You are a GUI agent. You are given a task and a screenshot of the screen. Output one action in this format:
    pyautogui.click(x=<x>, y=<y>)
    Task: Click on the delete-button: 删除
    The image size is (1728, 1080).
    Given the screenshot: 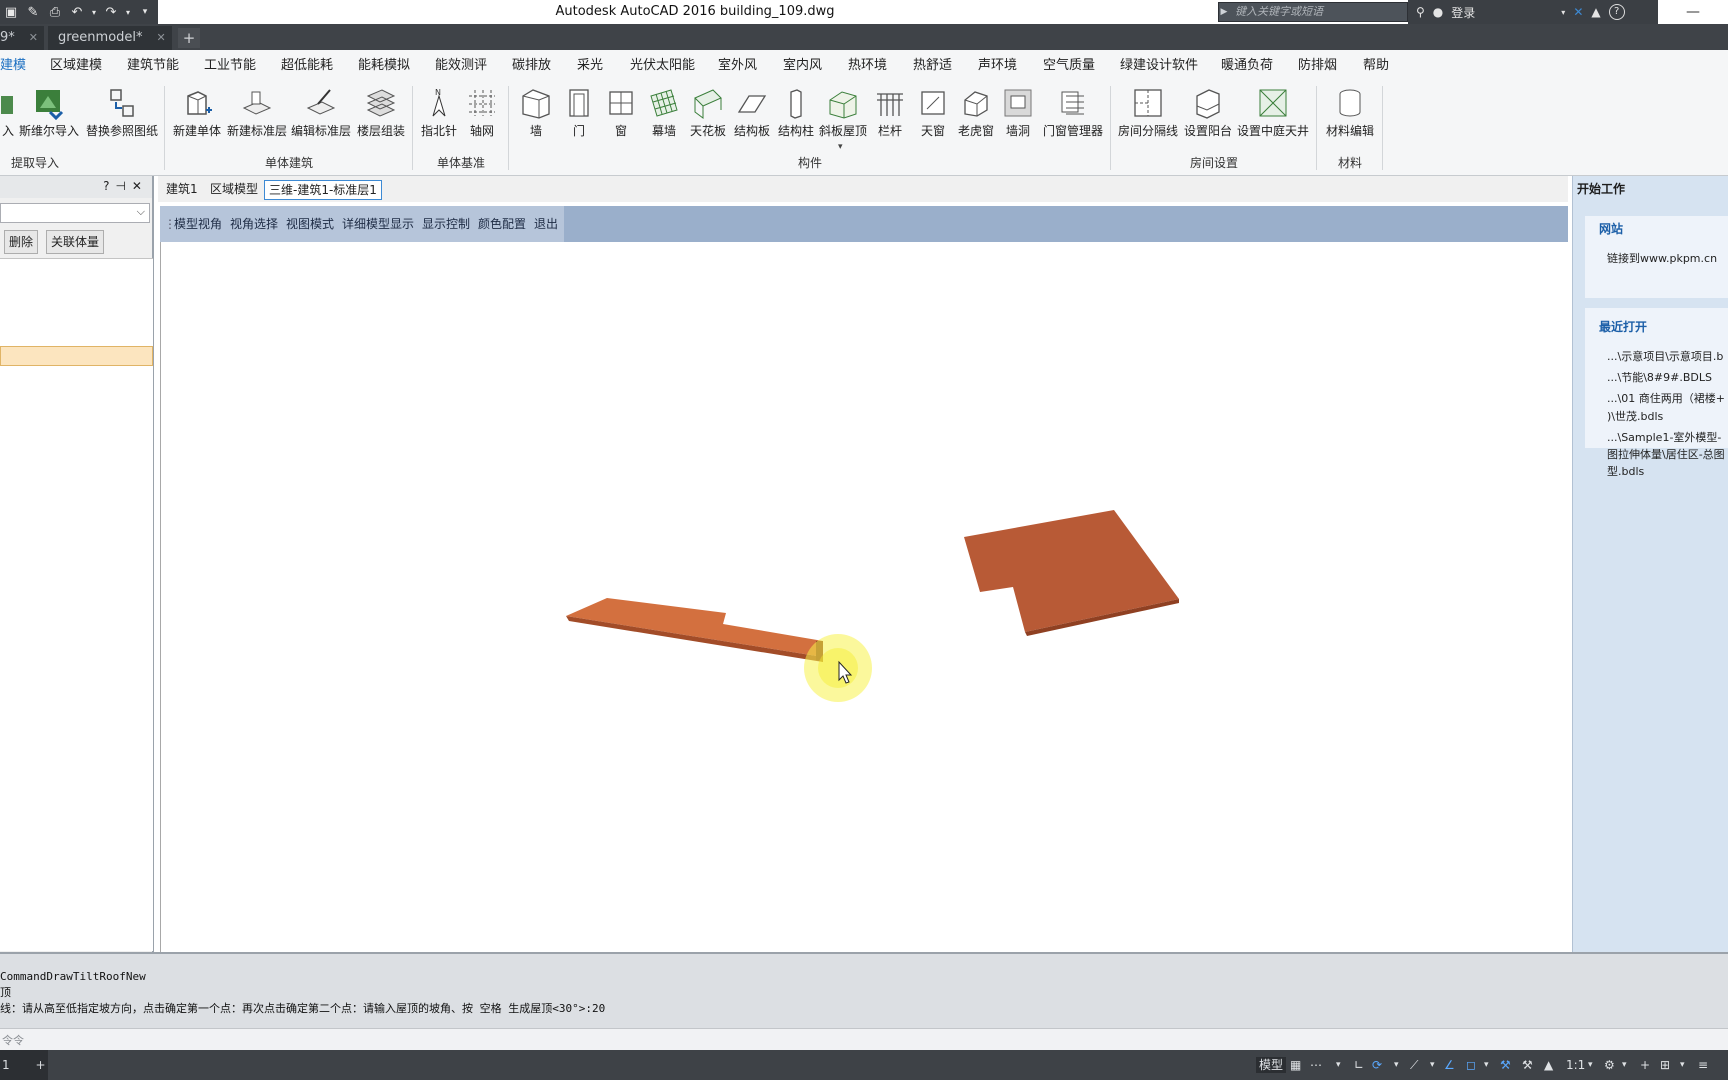 What is the action you would take?
    pyautogui.click(x=21, y=242)
    